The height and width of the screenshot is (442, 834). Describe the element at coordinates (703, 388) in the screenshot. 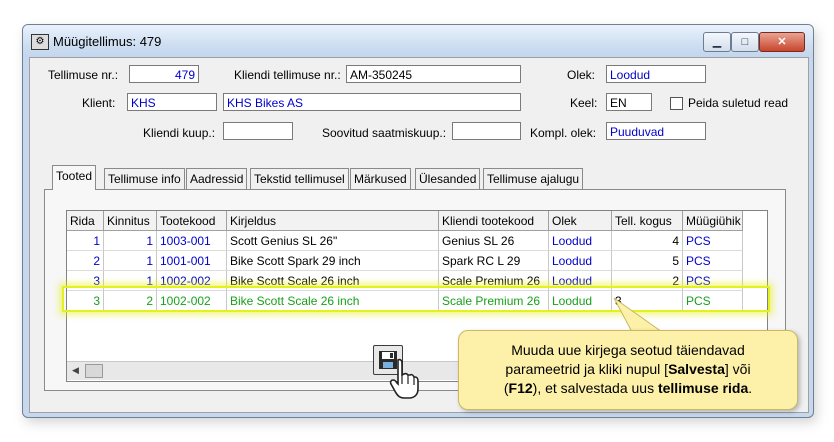

I see `callout-order-line-keyword: tellimuse rida` at that location.